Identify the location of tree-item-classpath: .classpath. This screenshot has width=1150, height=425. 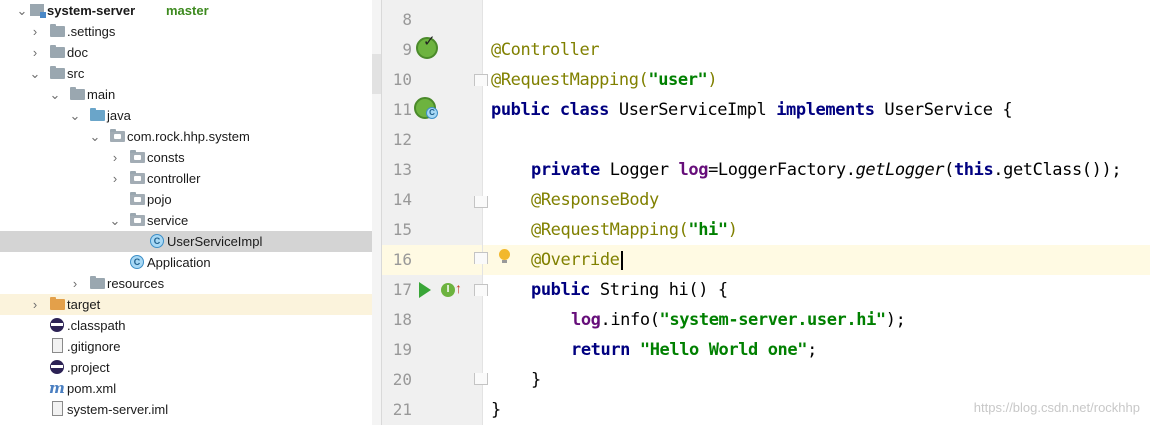
(186, 325).